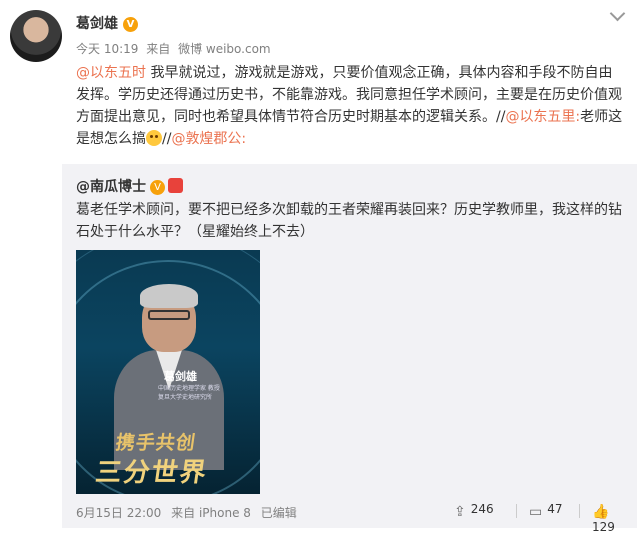 The image size is (637, 534). Describe the element at coordinates (542, 117) in the screenshot. I see `mention-link: @以东五里:` at that location.